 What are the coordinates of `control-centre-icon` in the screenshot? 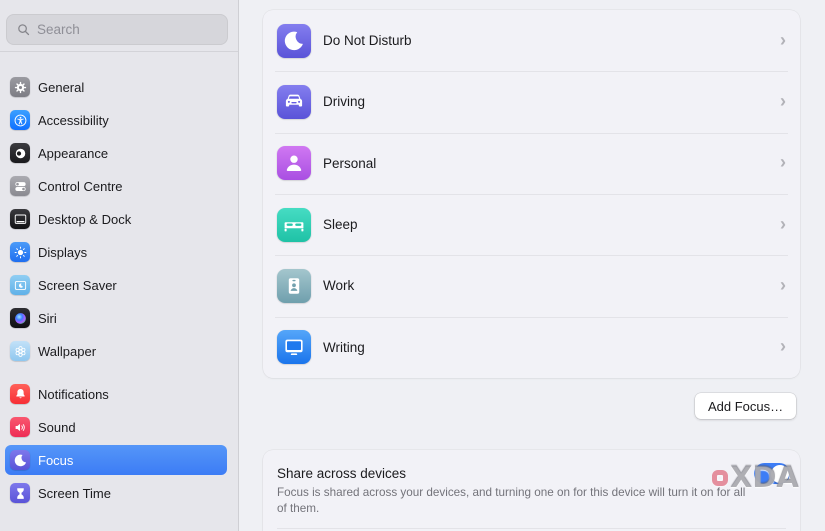 It's located at (20, 186).